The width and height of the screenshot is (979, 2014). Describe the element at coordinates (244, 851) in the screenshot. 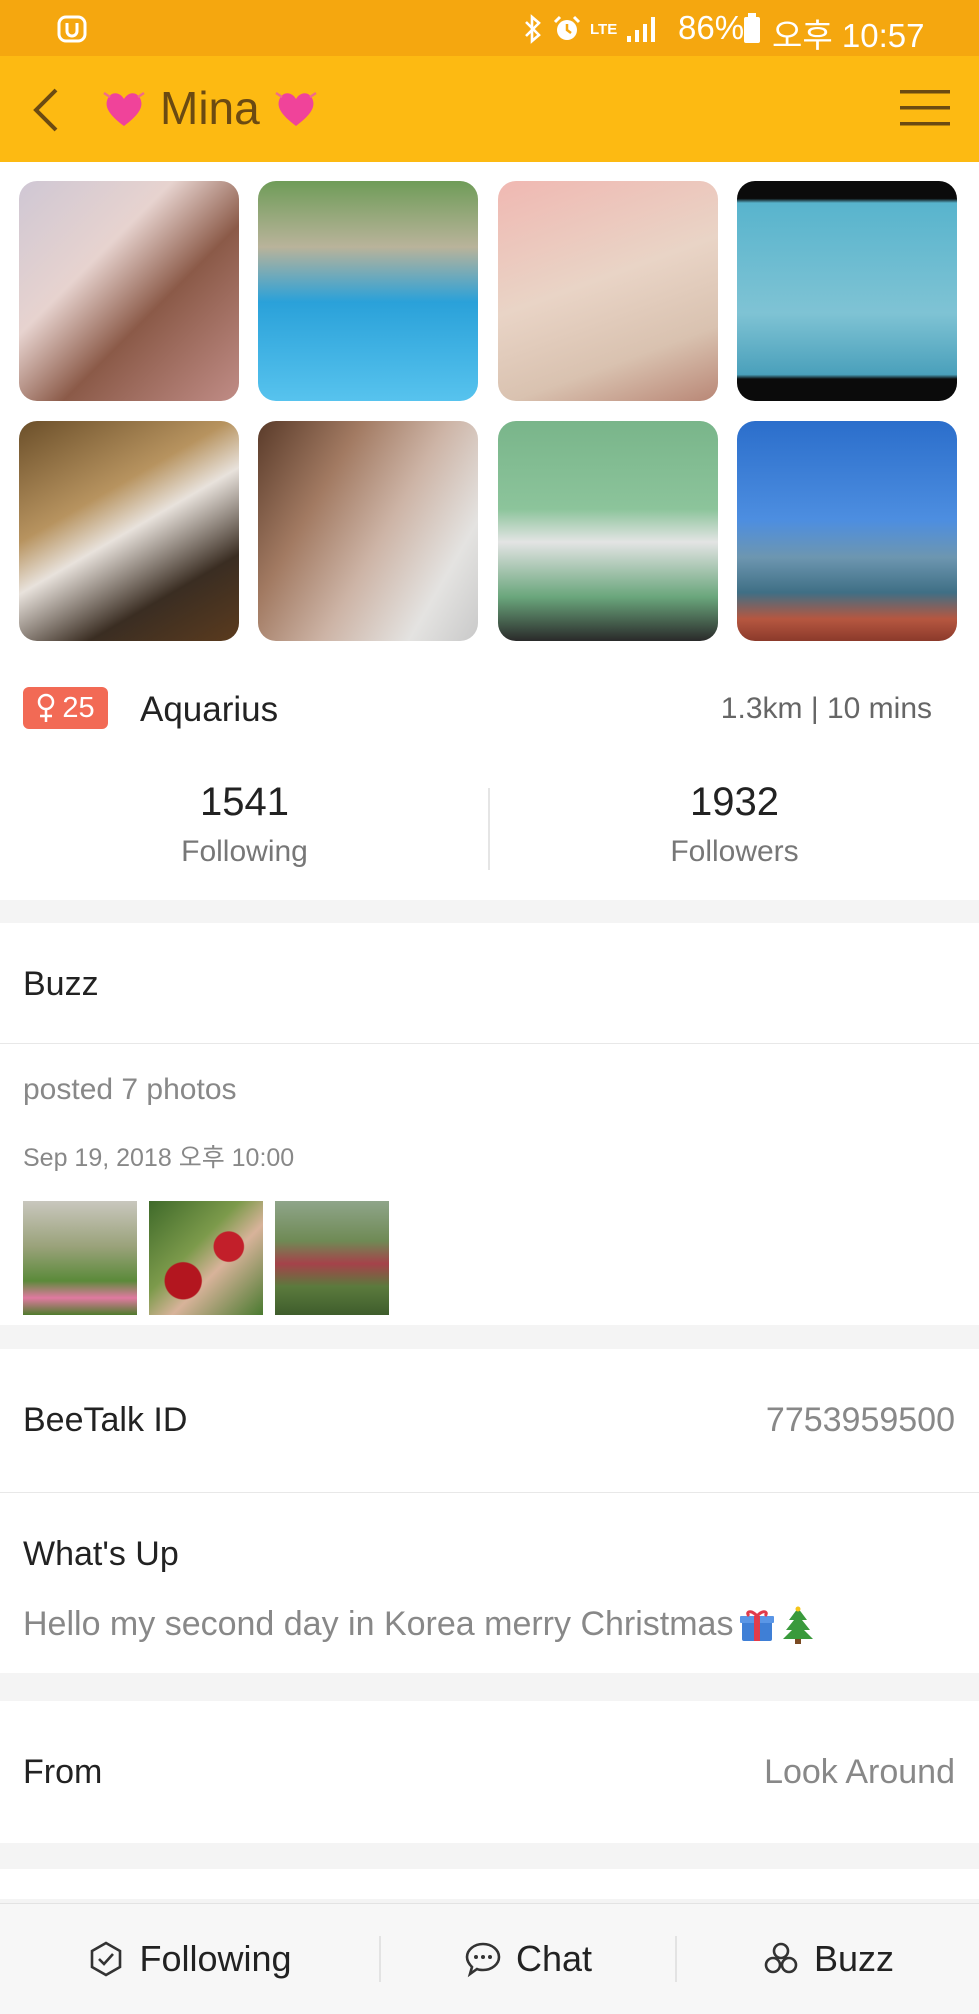

I see `following-label: Following` at that location.